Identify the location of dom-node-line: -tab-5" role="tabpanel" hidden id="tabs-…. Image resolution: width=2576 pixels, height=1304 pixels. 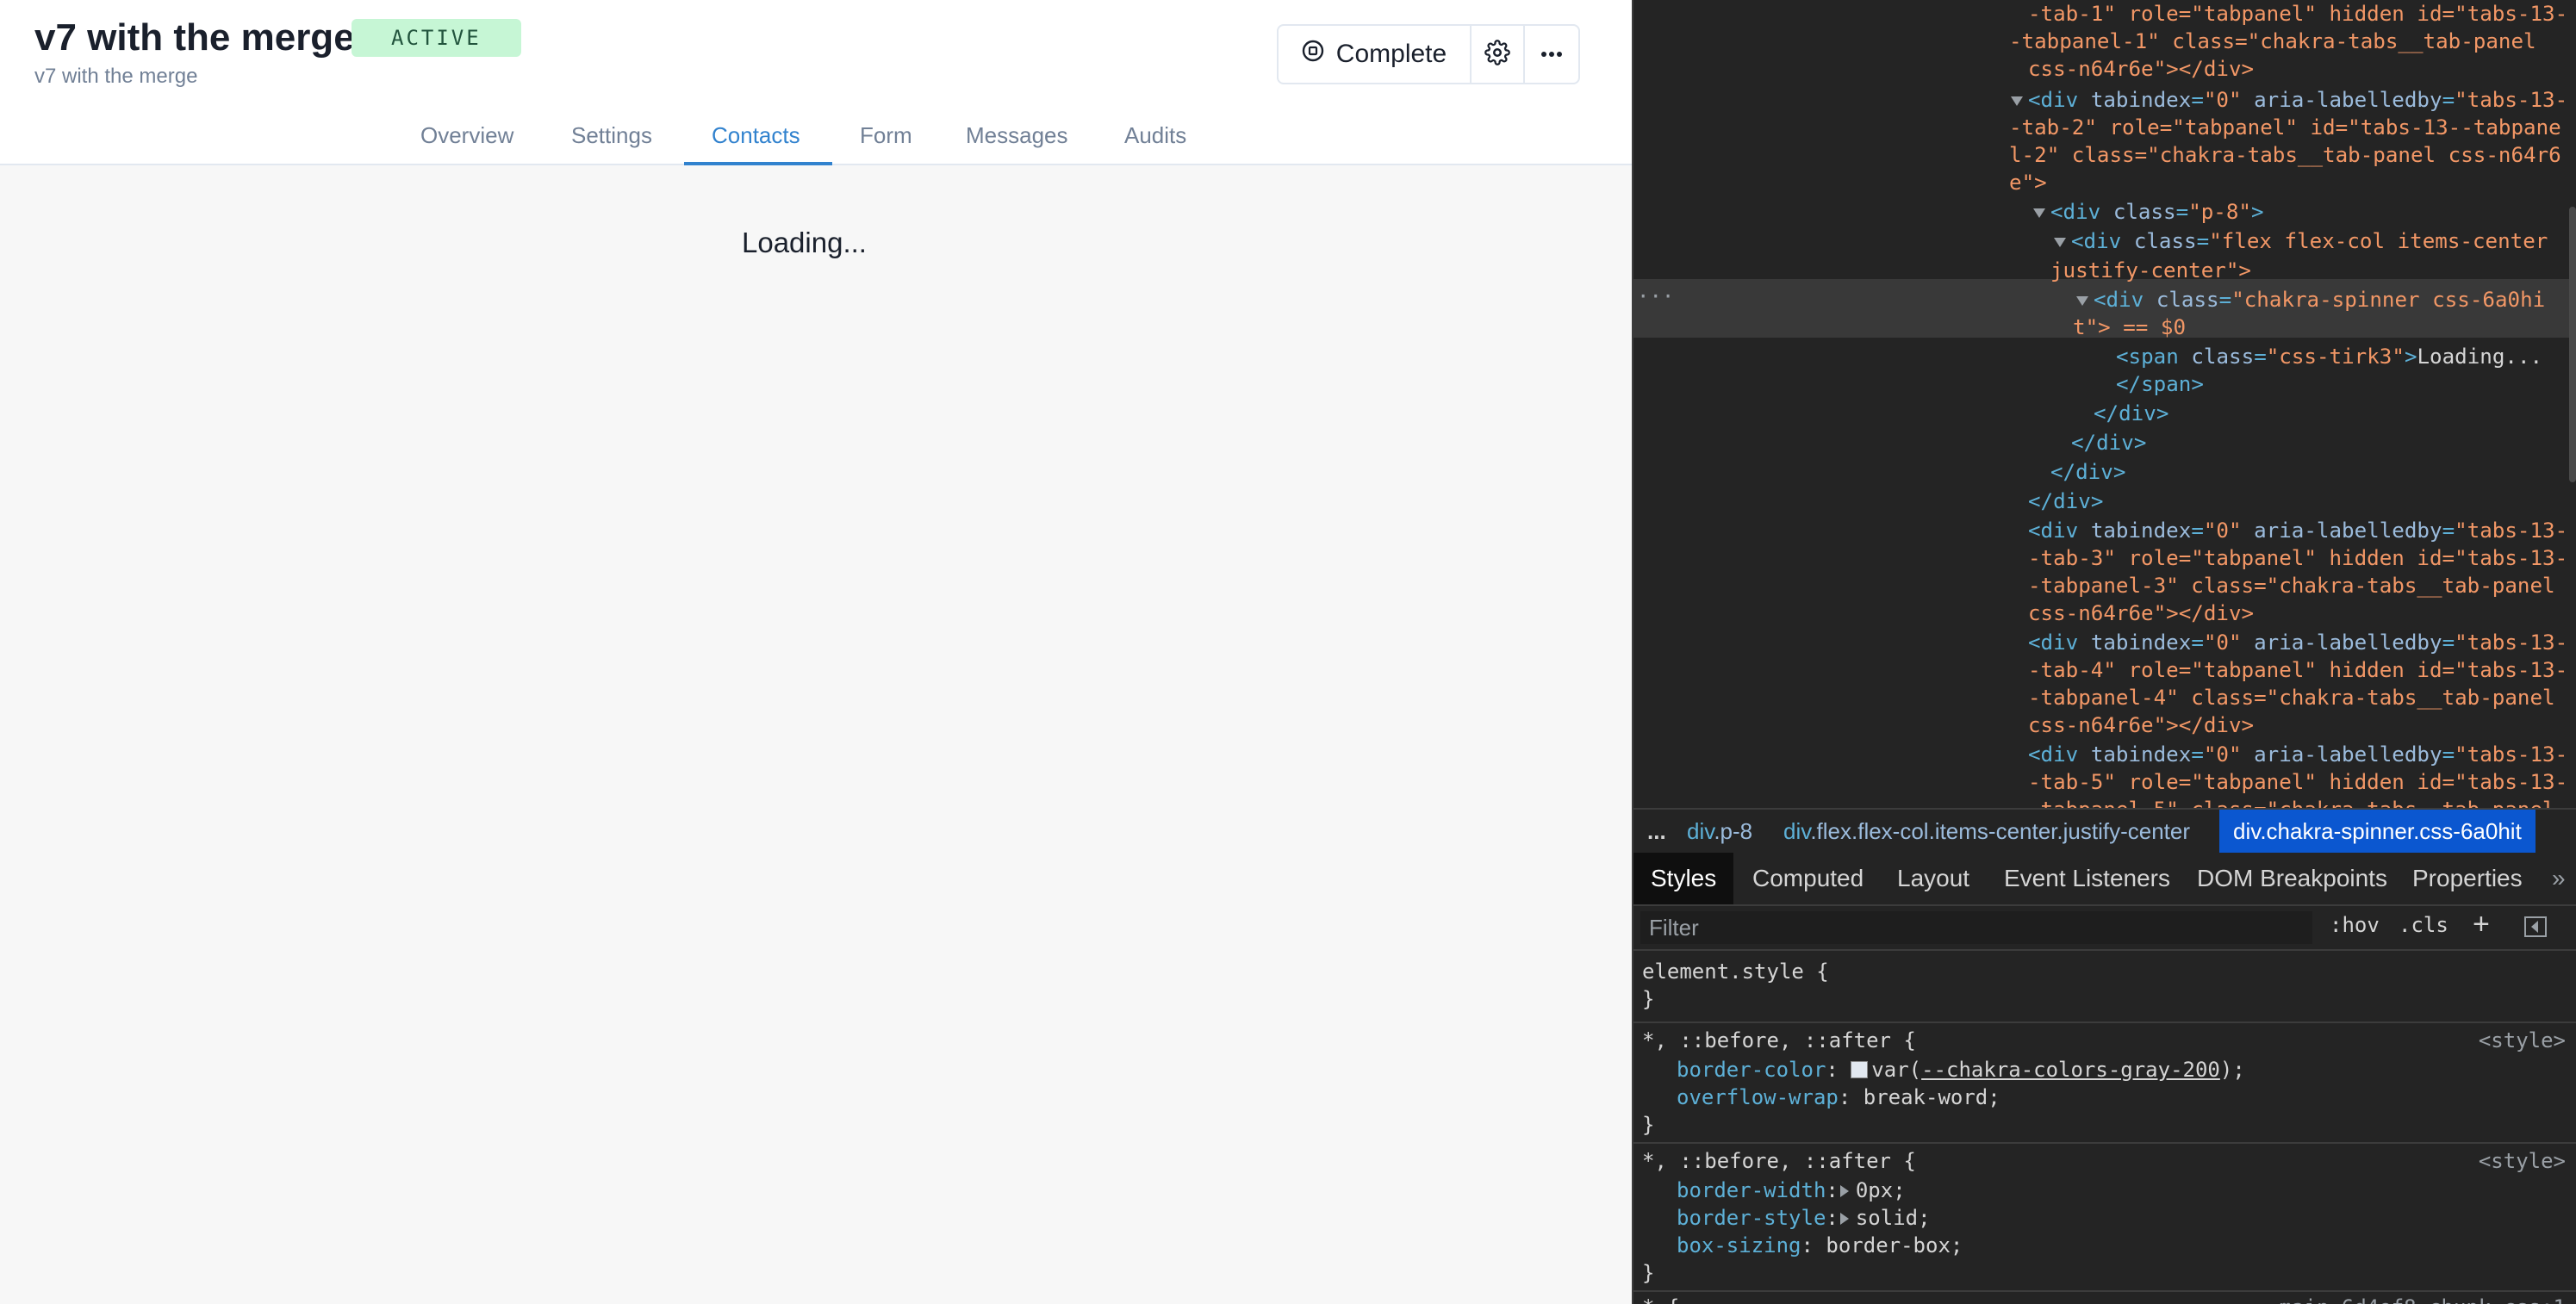
(2298, 783).